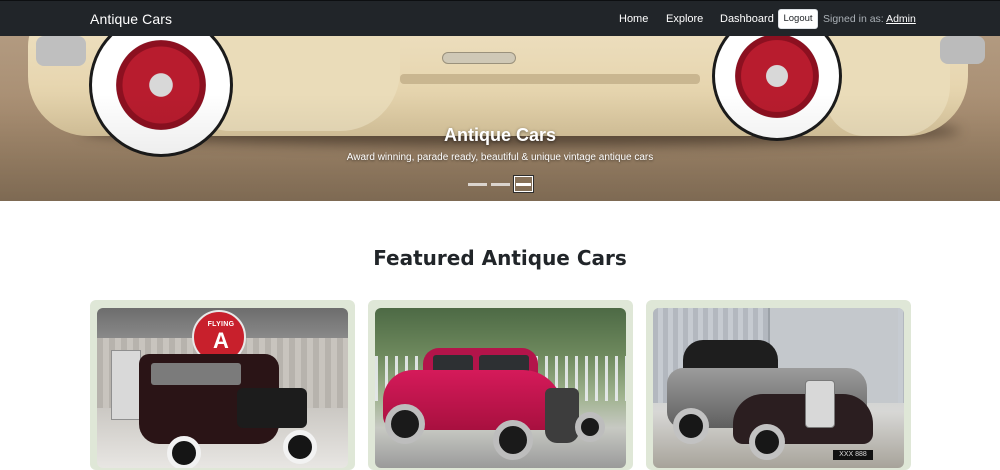 This screenshot has width=1000, height=470. Describe the element at coordinates (684, 19) in the screenshot. I see `nav-explore-link: Explore` at that location.